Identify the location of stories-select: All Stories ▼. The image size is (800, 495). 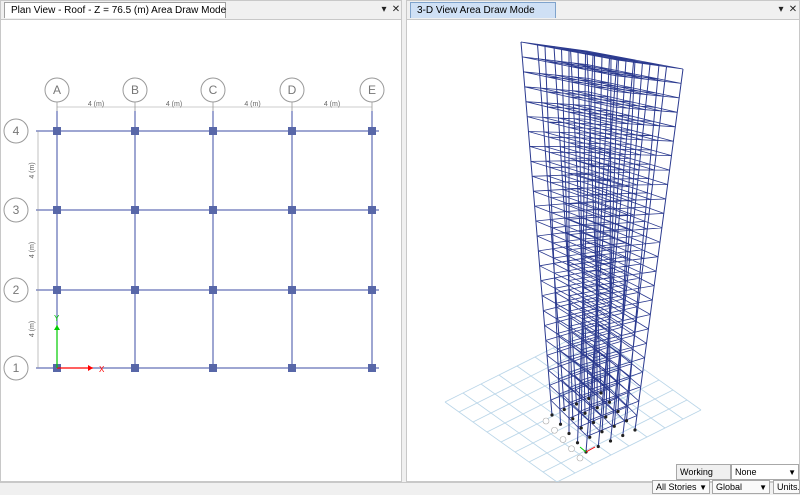
(681, 487).